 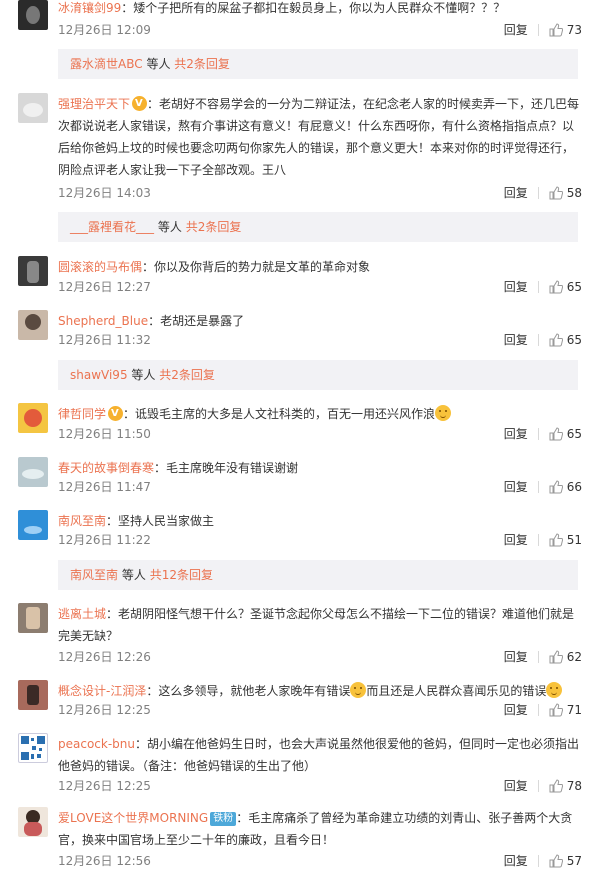 What do you see at coordinates (181, 575) in the screenshot?
I see `reply-summary-count: 共12条回复` at bounding box center [181, 575].